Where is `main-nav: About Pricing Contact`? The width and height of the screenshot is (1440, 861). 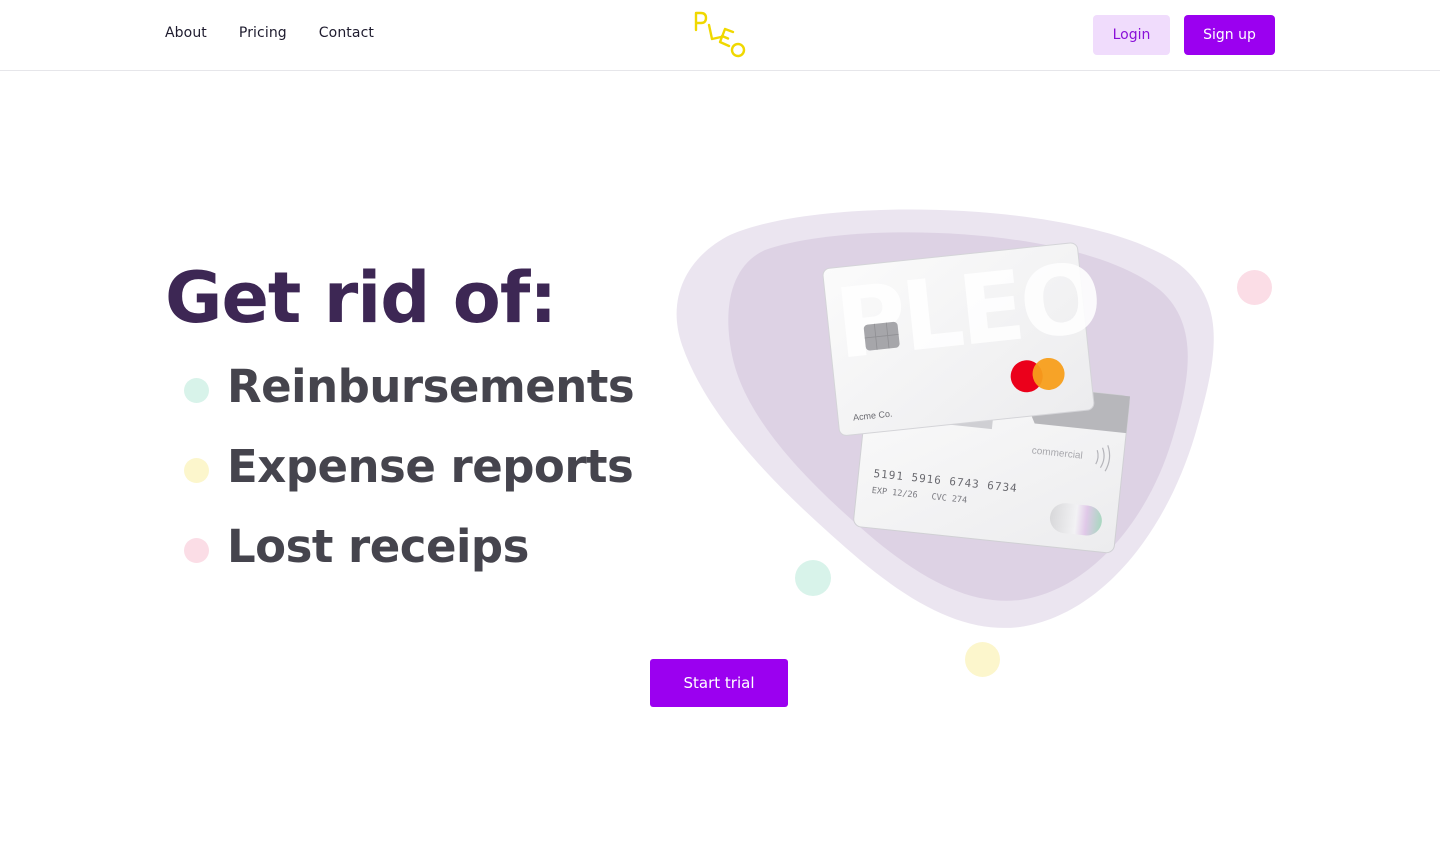 main-nav: About Pricing Contact is located at coordinates (269, 33).